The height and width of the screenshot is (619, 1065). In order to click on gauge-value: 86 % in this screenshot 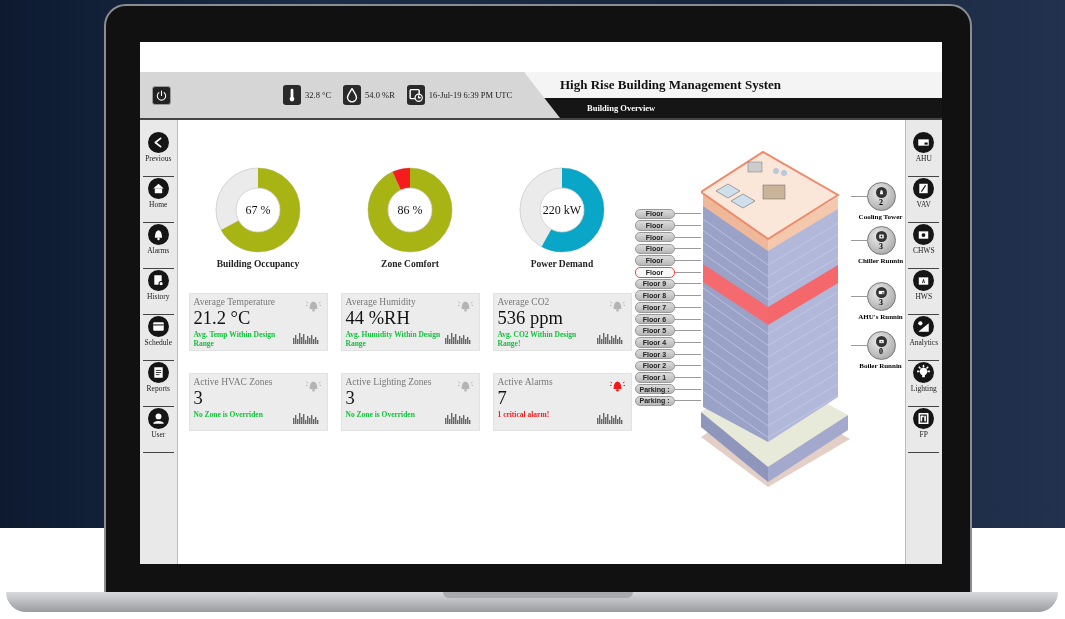, I will do `click(410, 210)`.